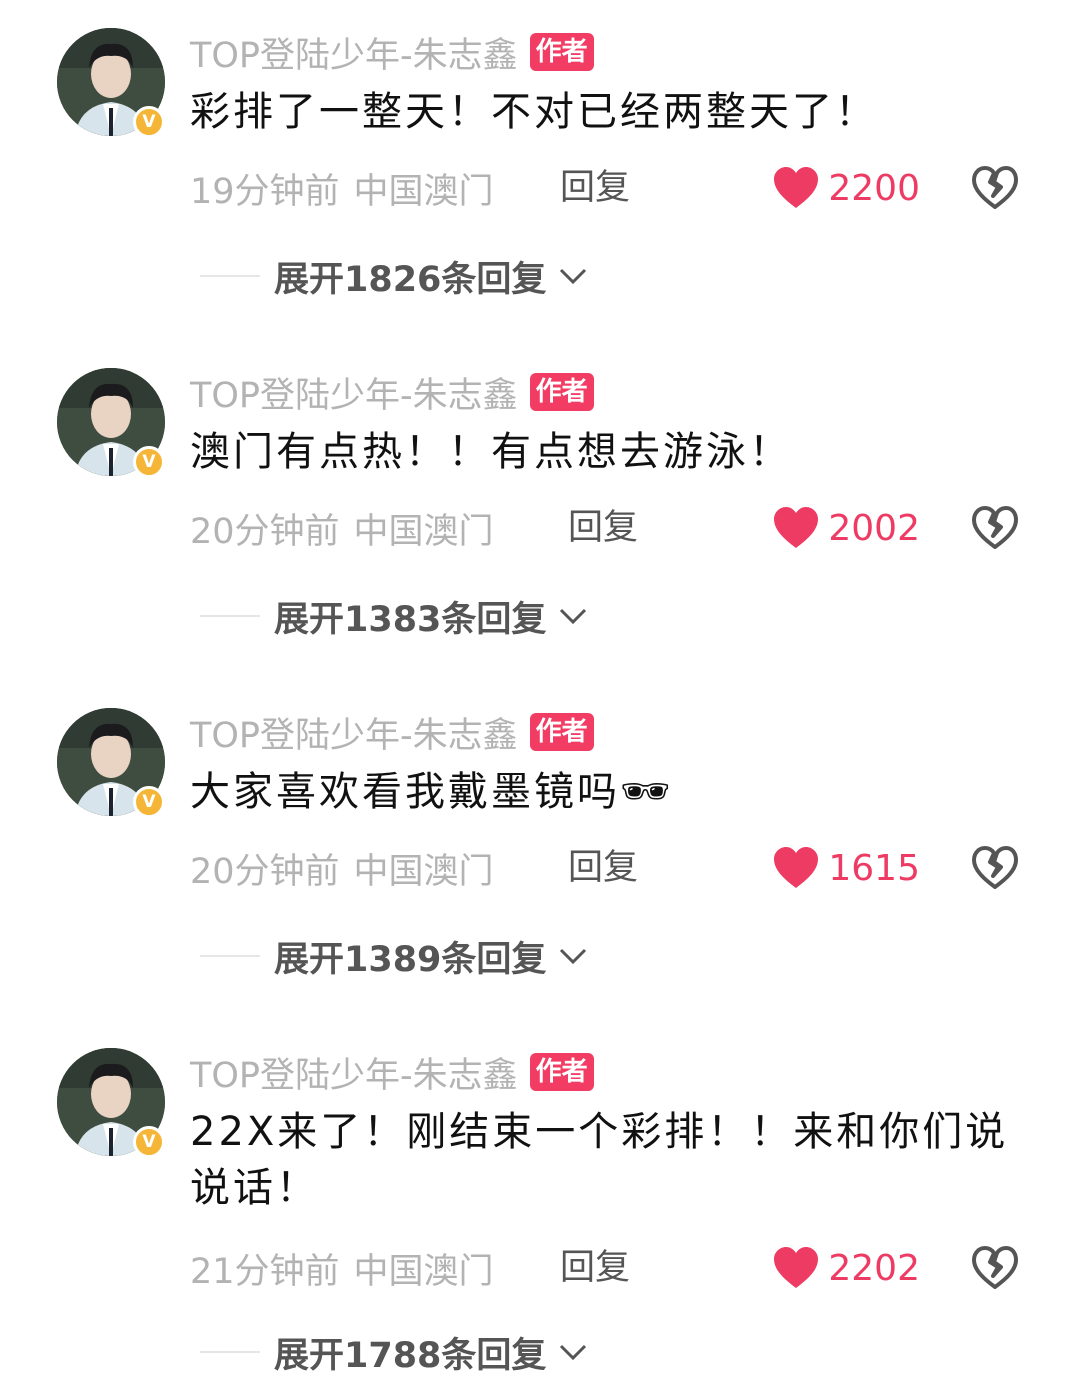 Image resolution: width=1080 pixels, height=1388 pixels. Describe the element at coordinates (874, 528) in the screenshot. I see `like-count: 2002` at that location.